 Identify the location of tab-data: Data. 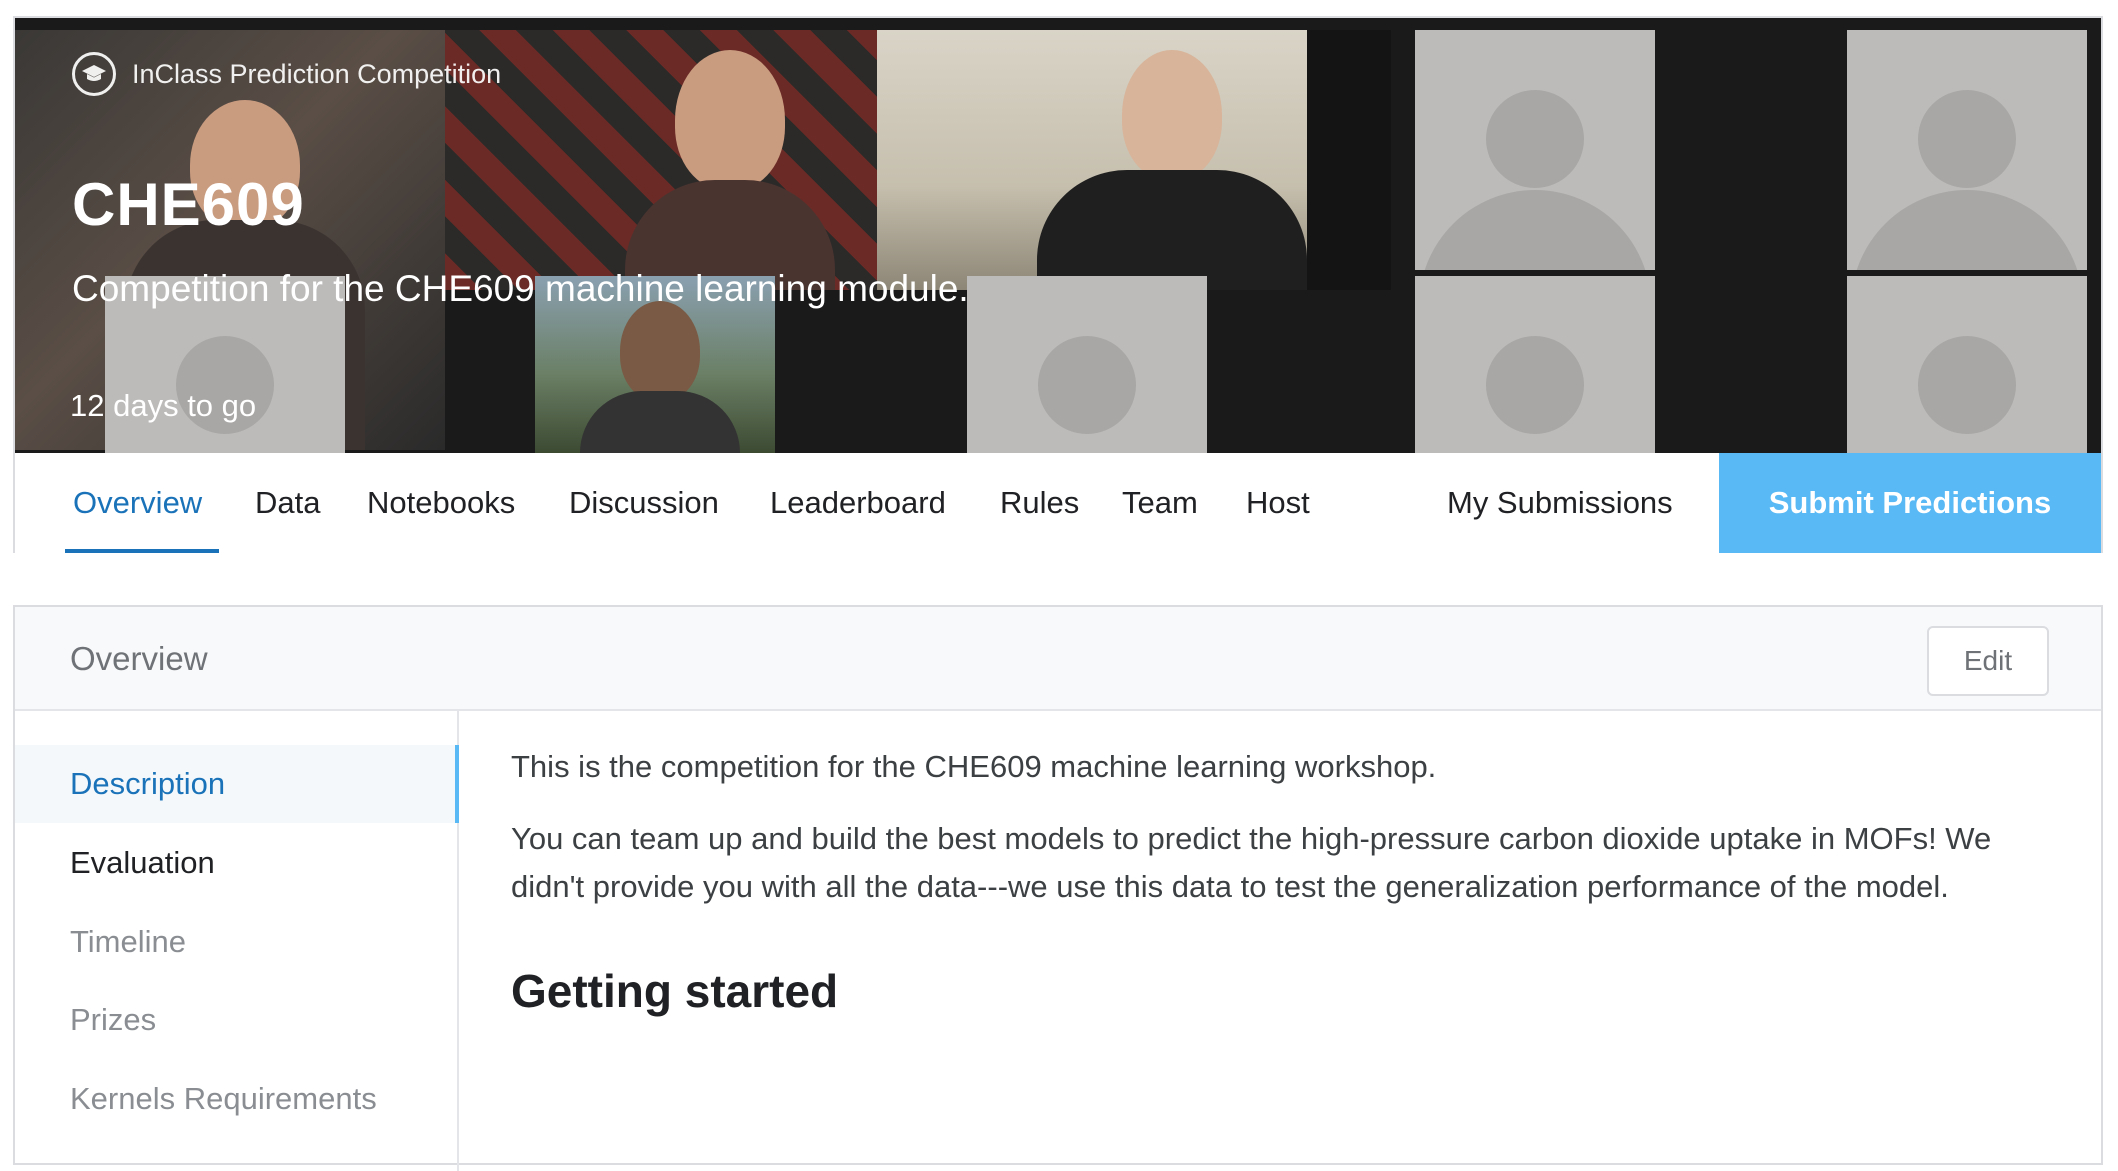
(287, 503).